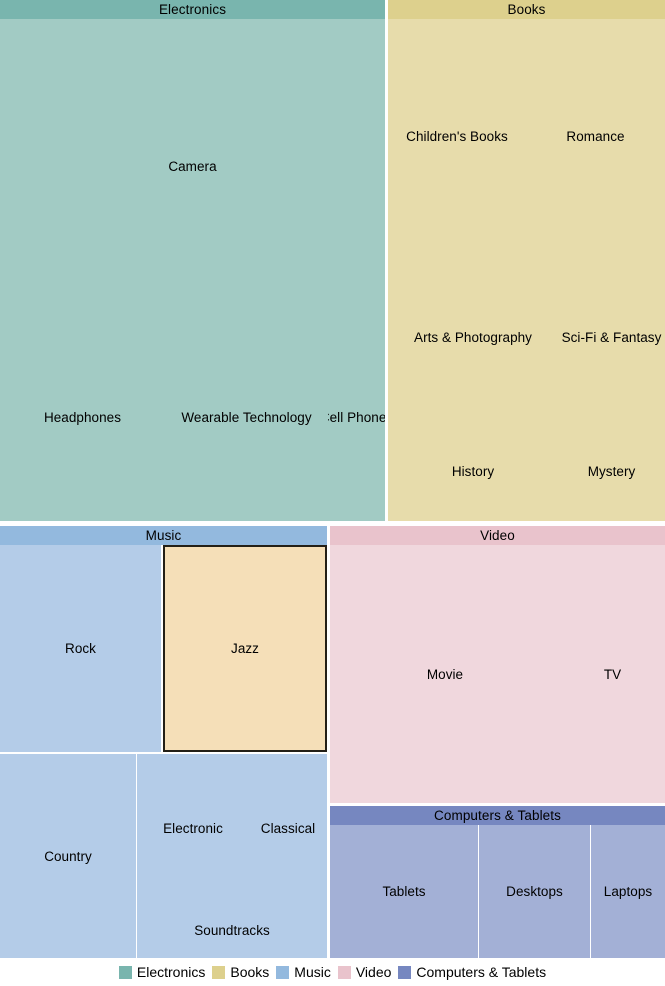  What do you see at coordinates (611, 337) in the screenshot?
I see `treemap-cell-sci-fi-and-fantasy: Sci-Fi & Fantasy` at bounding box center [611, 337].